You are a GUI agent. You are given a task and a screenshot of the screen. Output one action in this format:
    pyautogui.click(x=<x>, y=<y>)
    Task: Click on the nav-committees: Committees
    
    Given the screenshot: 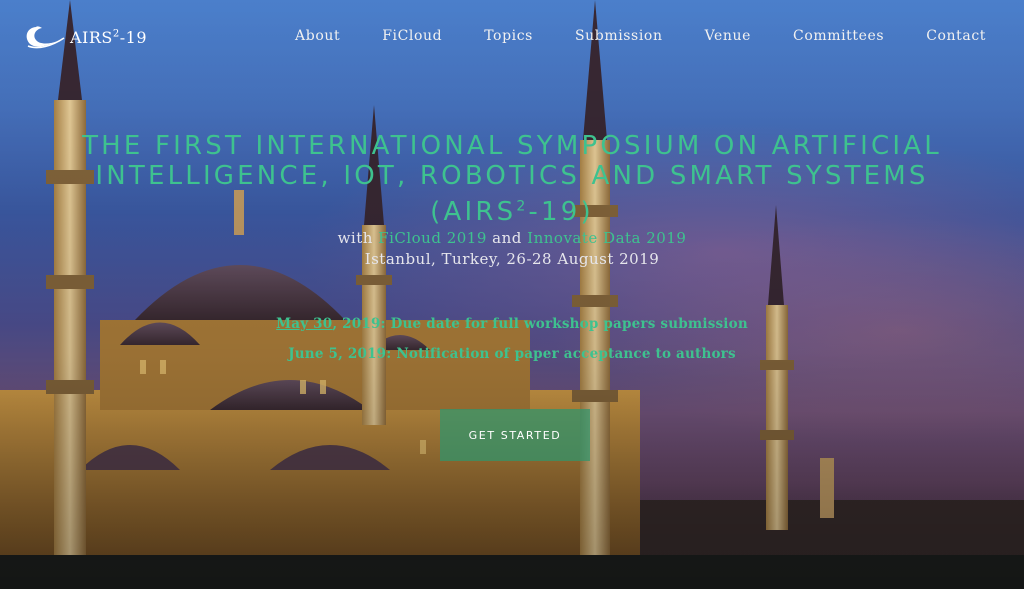 What is the action you would take?
    pyautogui.click(x=838, y=36)
    